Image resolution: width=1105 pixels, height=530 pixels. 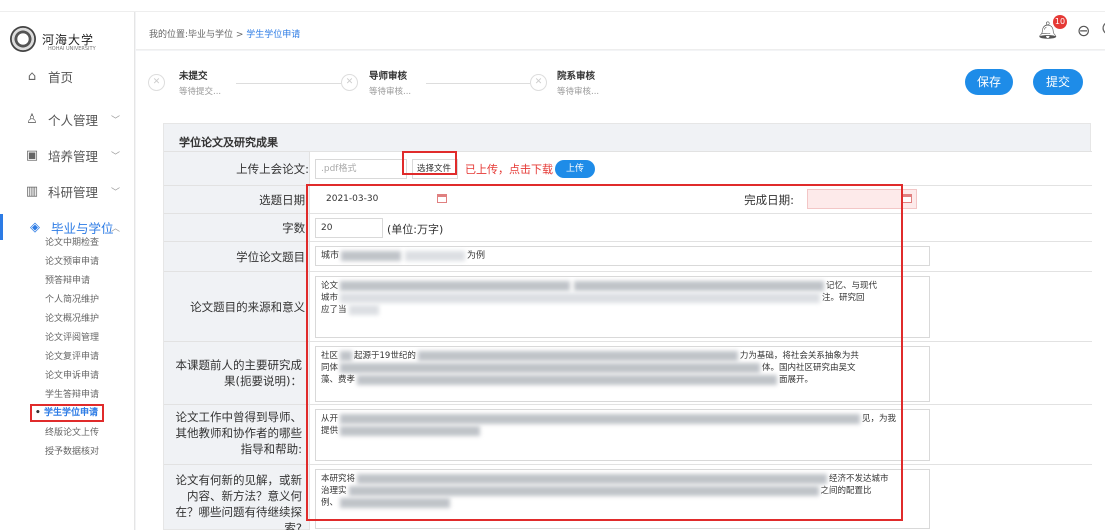 I want to click on university-logo: 河海大学 HOHAI UNIVERSITY, so click(x=70, y=39).